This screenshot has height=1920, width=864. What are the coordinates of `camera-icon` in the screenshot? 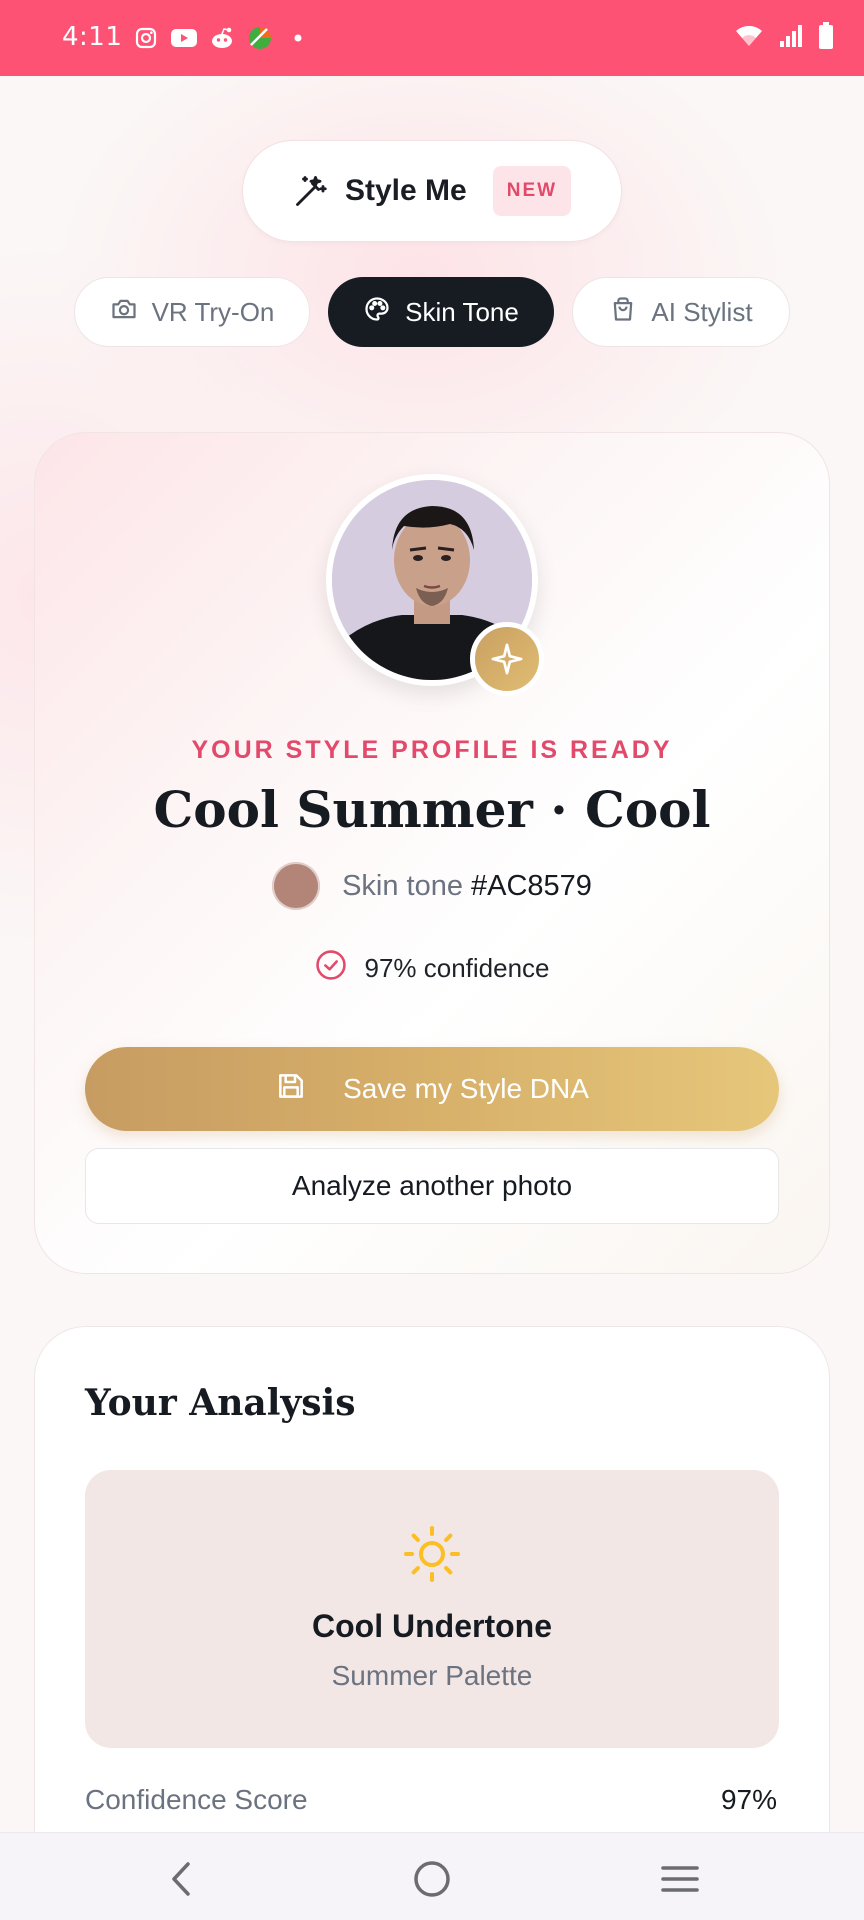 It's located at (124, 312).